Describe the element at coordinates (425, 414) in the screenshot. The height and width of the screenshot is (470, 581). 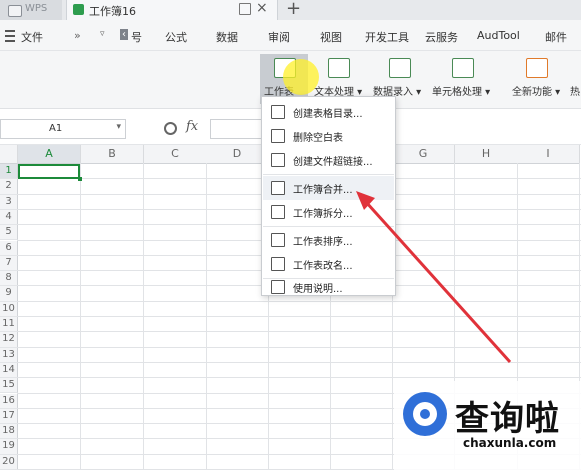
I see `brand-logo-dot` at that location.